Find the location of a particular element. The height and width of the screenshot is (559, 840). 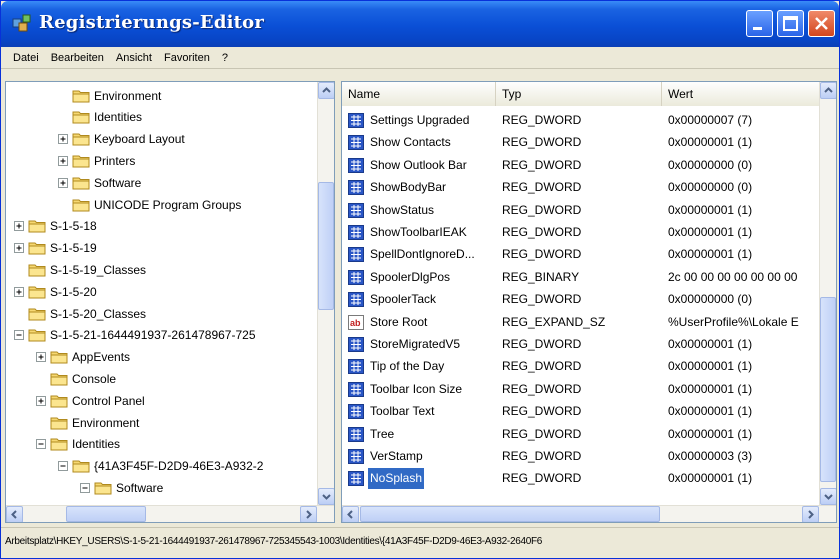

value-name: NoSplash is located at coordinates (396, 479).